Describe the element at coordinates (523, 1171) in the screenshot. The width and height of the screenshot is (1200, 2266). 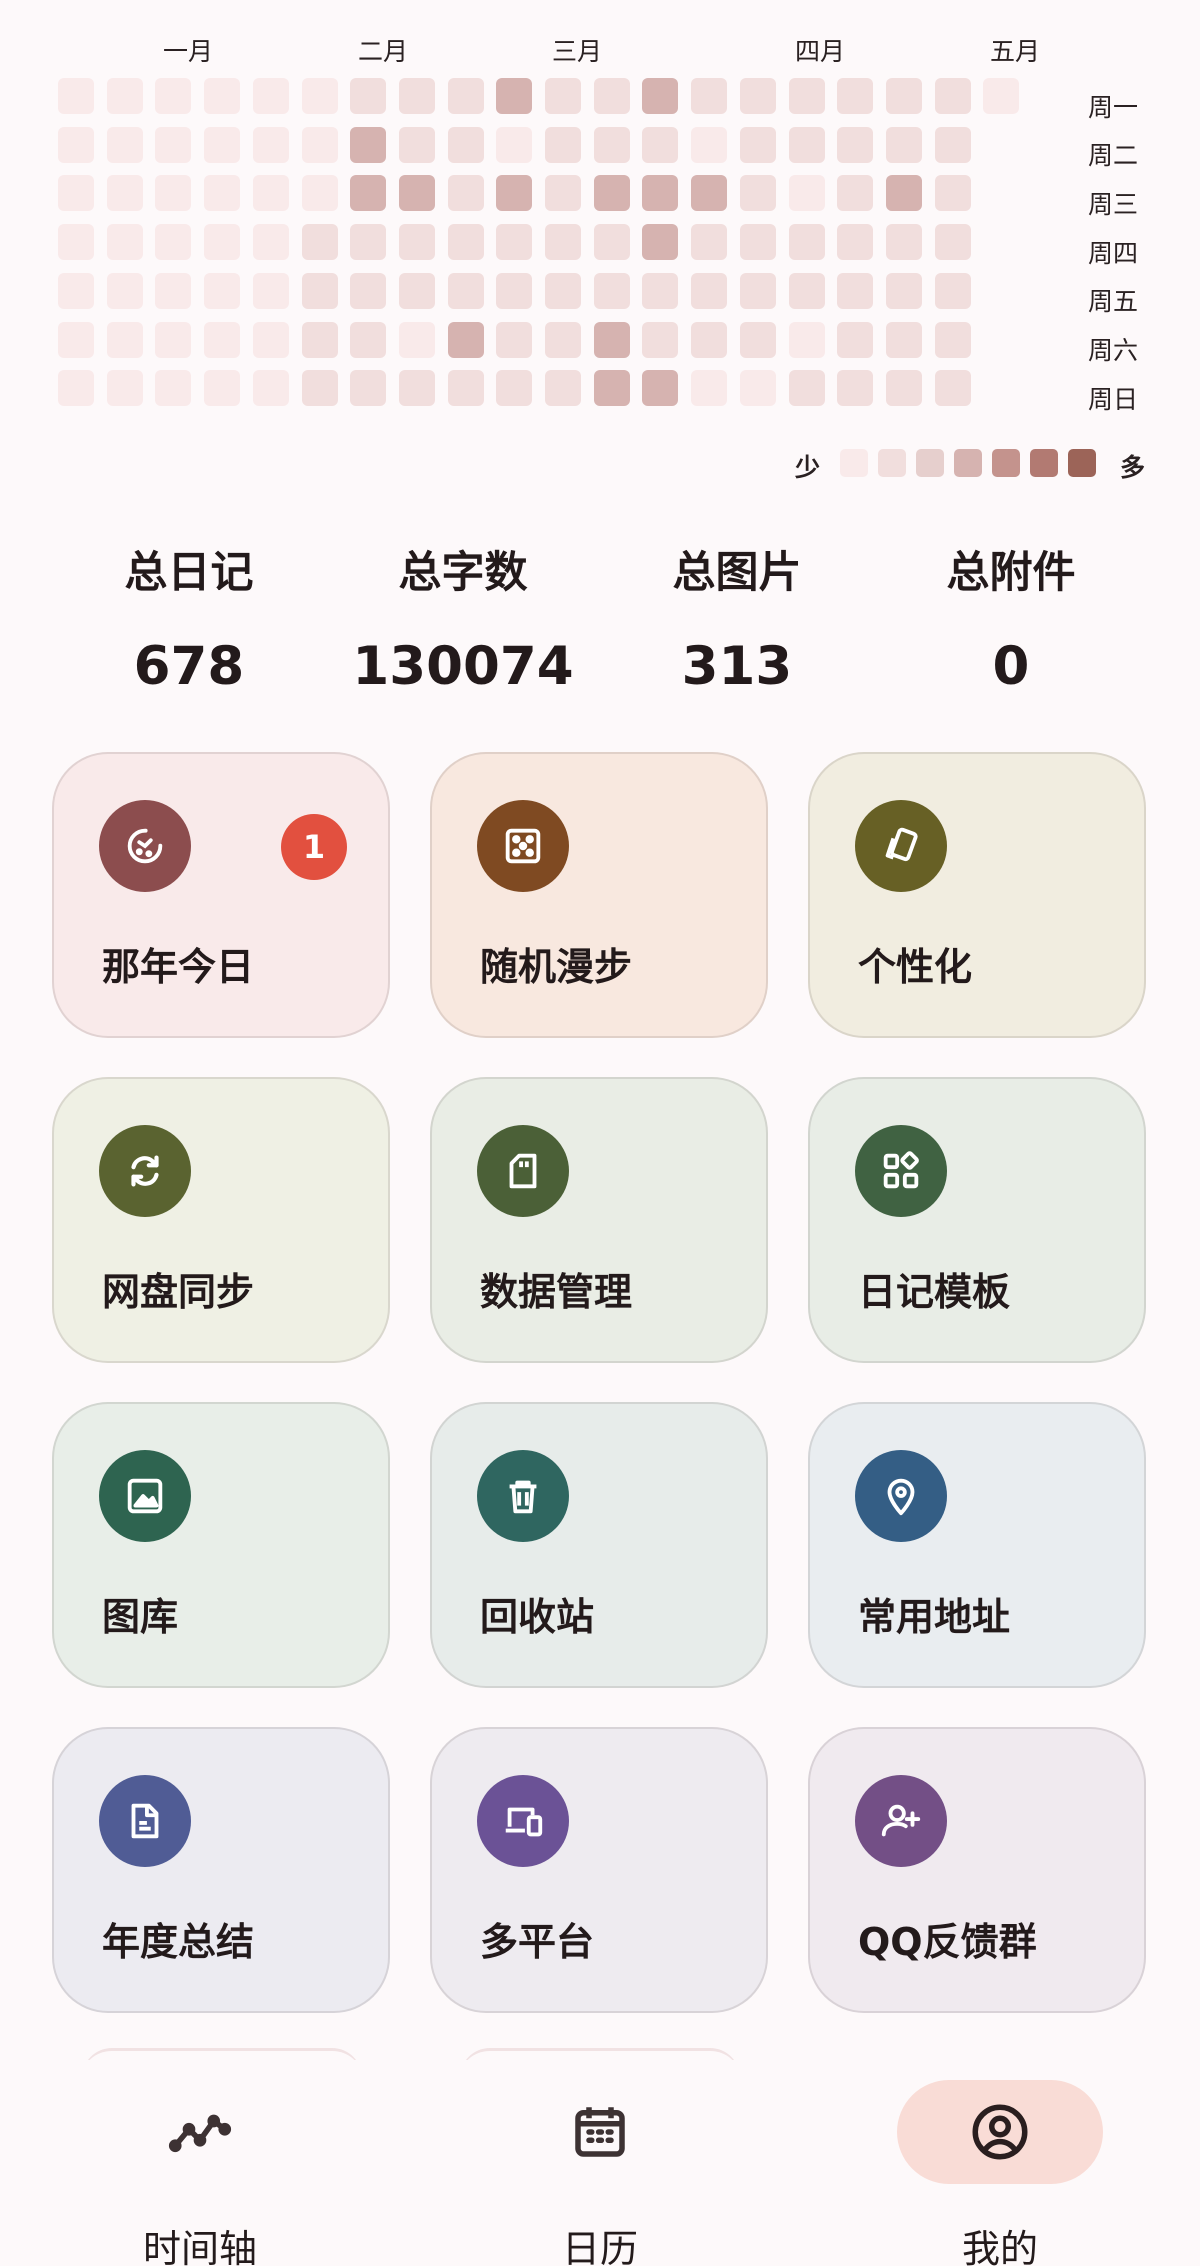
I see `sd-card-icon` at that location.